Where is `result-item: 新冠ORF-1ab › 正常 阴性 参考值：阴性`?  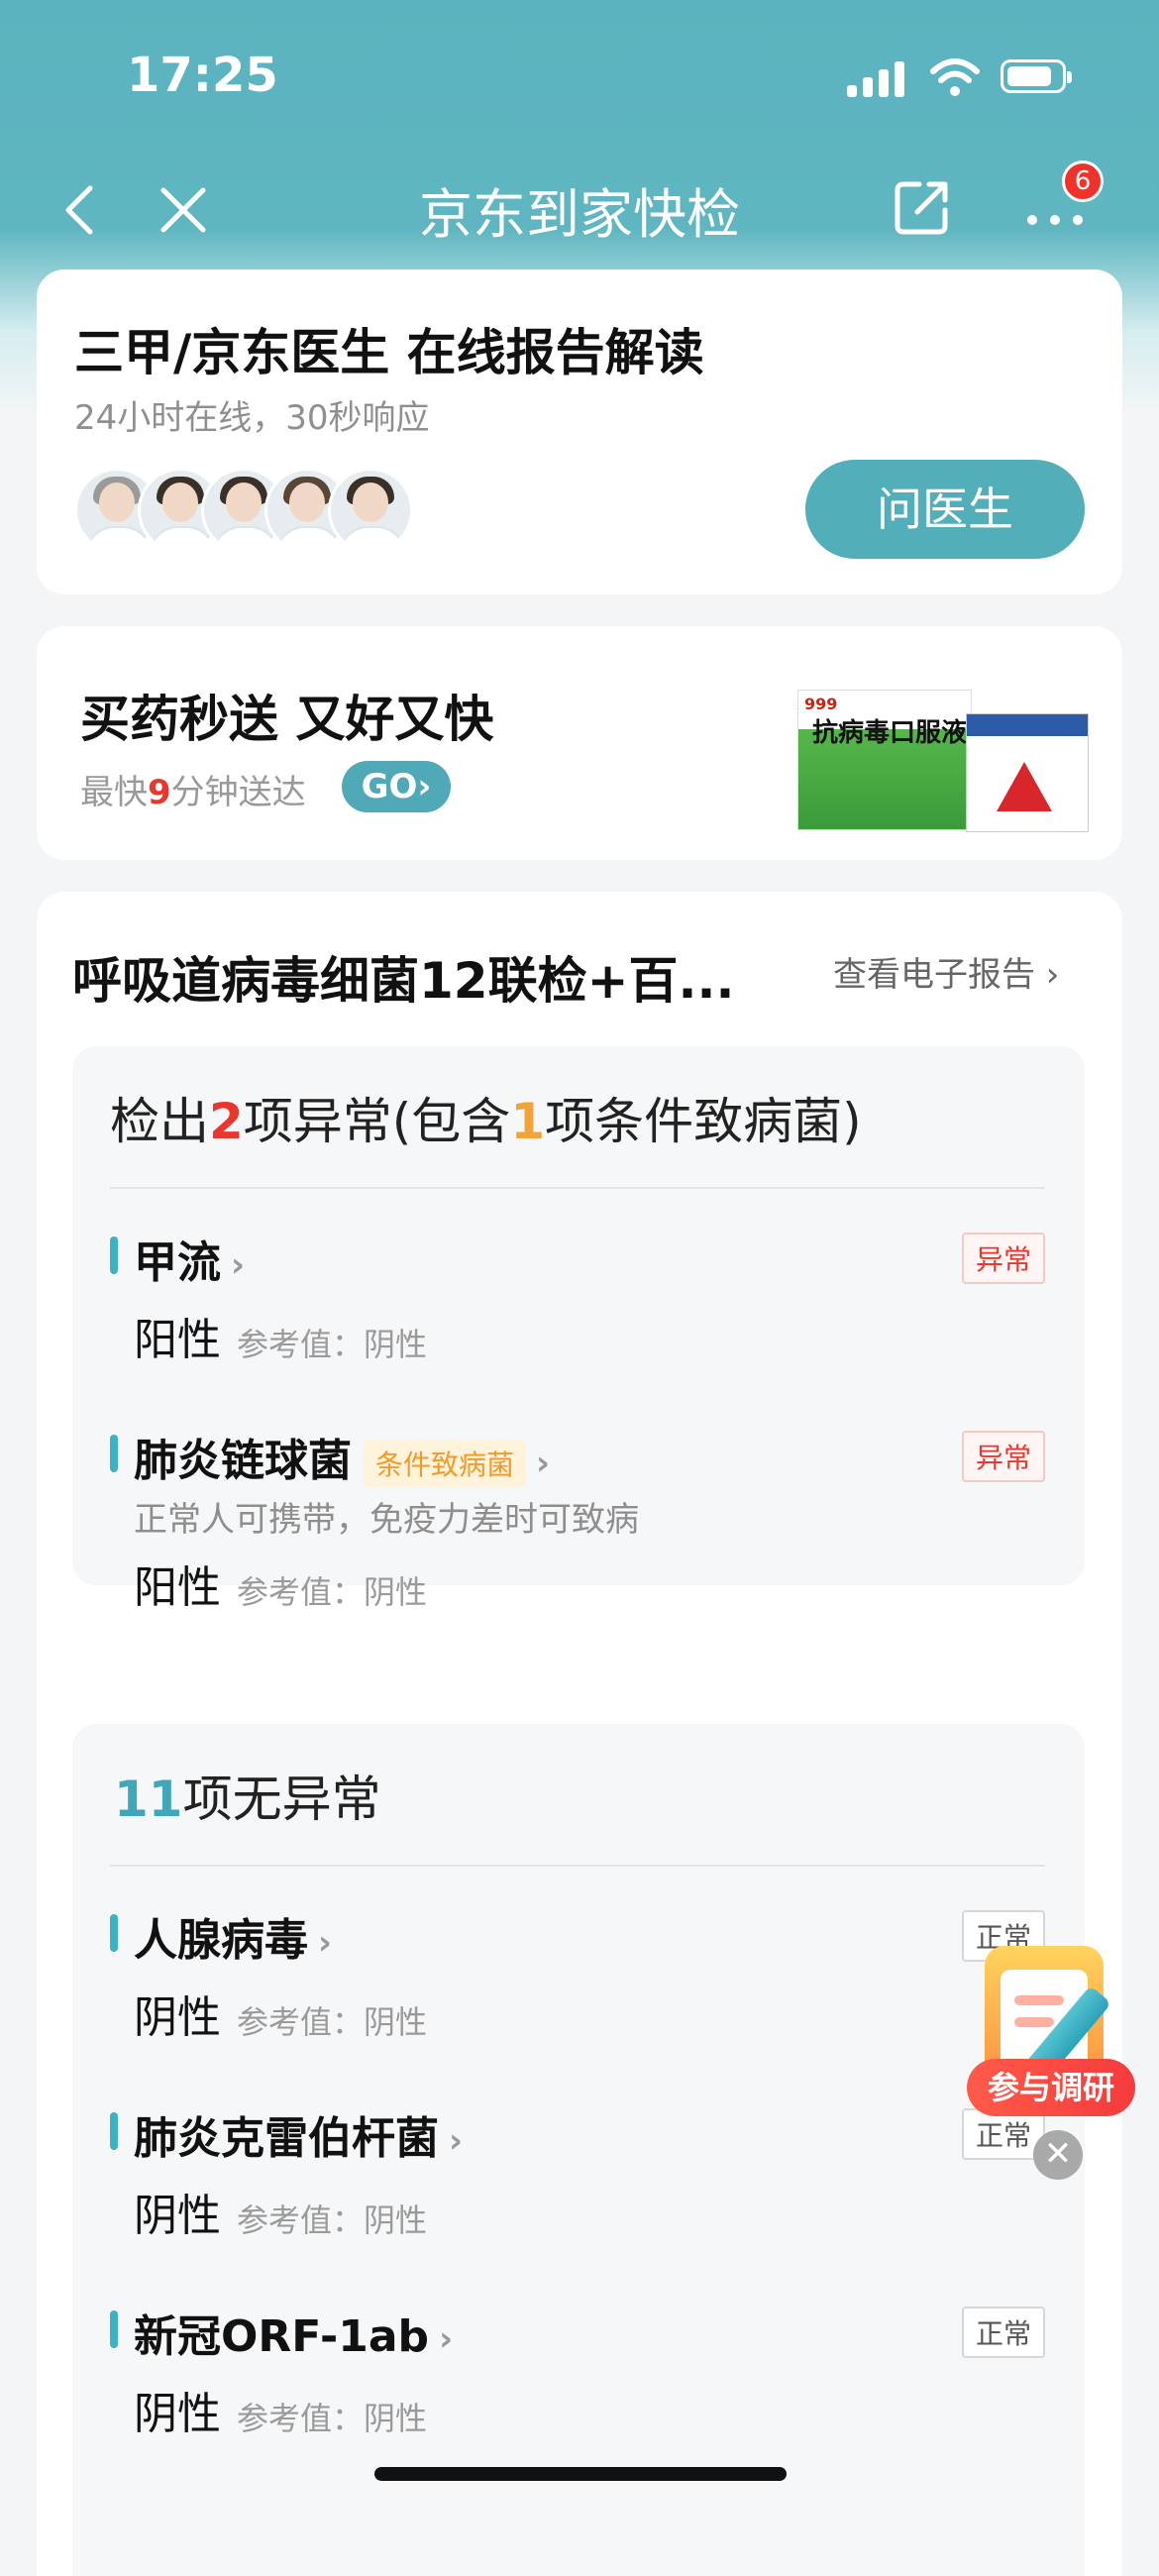 result-item: 新冠ORF-1ab › 正常 阴性 参考值：阴性 is located at coordinates (577, 2375).